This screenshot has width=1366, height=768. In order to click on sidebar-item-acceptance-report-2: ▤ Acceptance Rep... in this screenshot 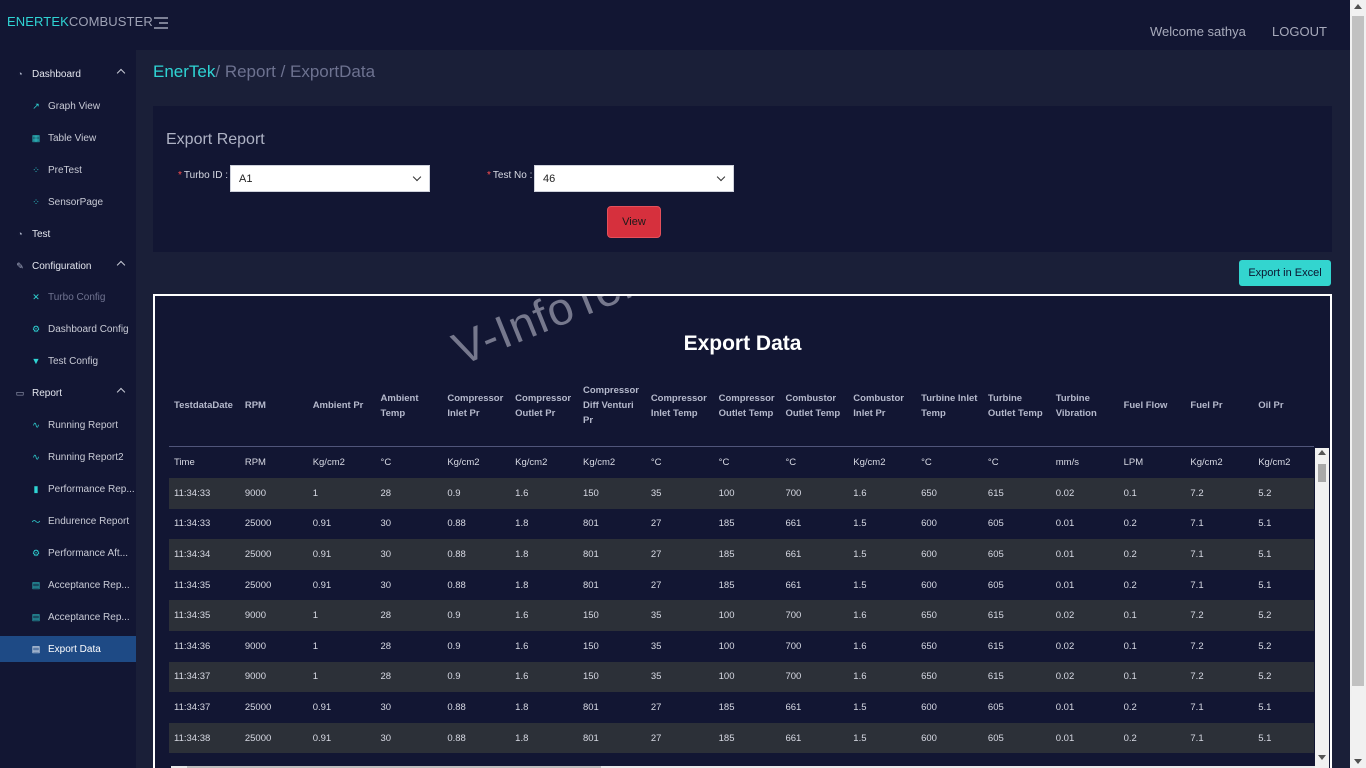, I will do `click(68, 617)`.